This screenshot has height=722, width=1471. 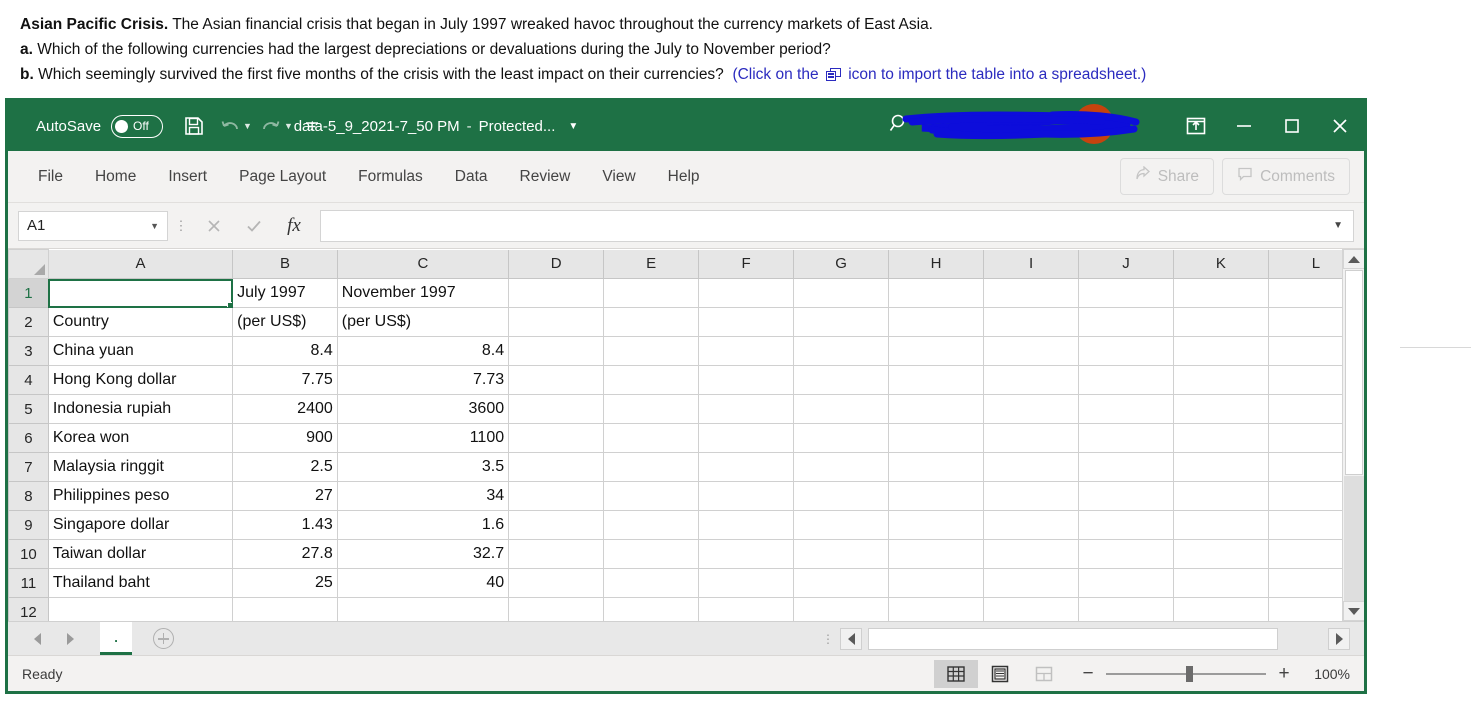 What do you see at coordinates (285, 609) in the screenshot?
I see `cell-B12` at bounding box center [285, 609].